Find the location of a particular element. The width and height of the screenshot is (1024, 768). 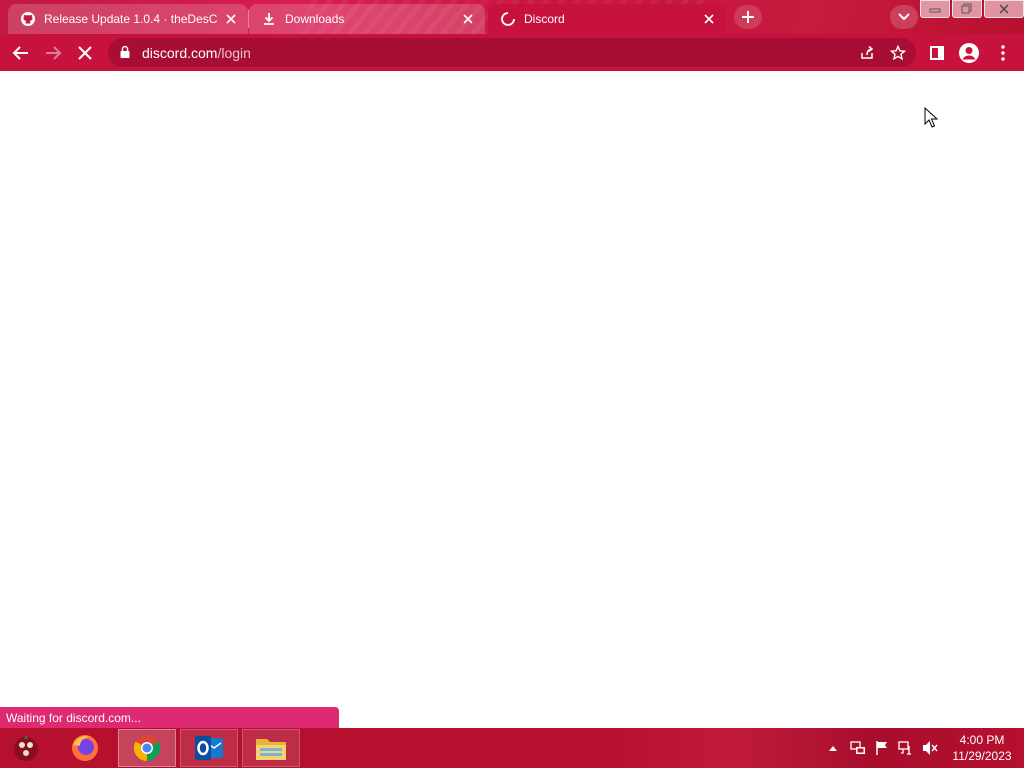

url-host: discord.com is located at coordinates (180, 53).